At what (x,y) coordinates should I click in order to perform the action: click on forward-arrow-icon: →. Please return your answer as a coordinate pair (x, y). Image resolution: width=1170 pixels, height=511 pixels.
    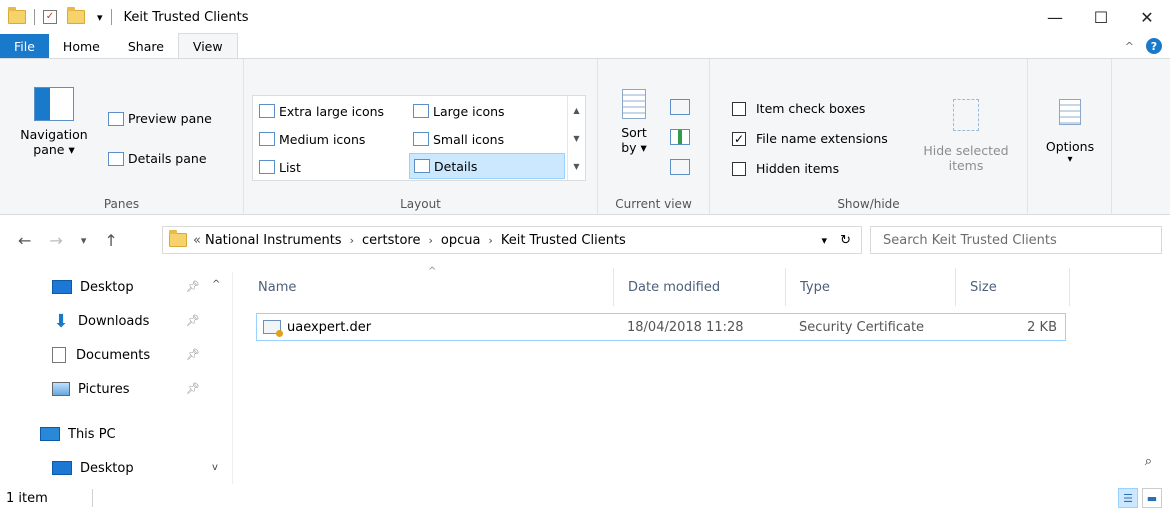
    Looking at the image, I should click on (55, 240).